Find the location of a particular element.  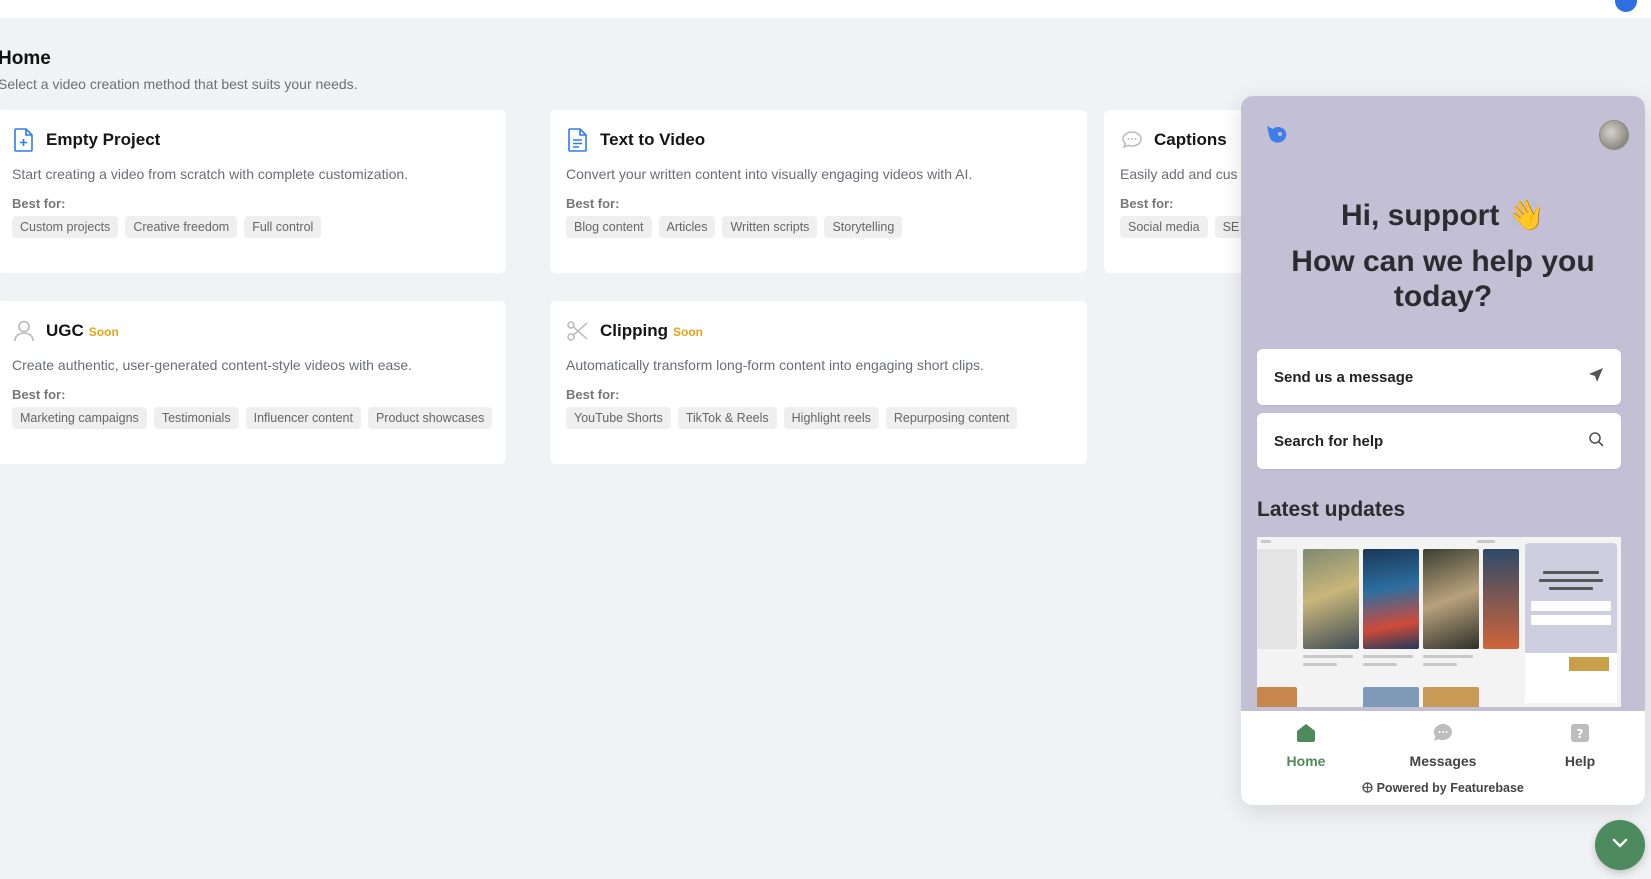

tag: YouTube Shorts is located at coordinates (618, 418).